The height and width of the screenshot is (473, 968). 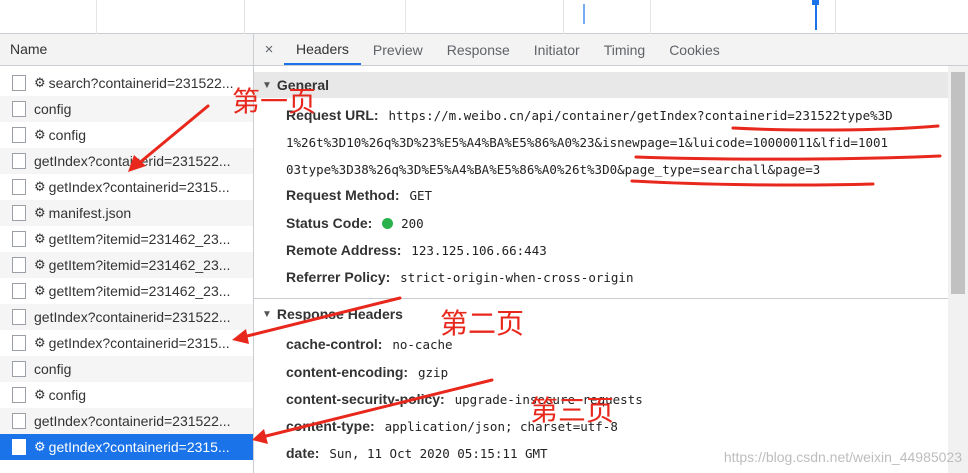 I want to click on timeline-request-marker, so click(x=815, y=2).